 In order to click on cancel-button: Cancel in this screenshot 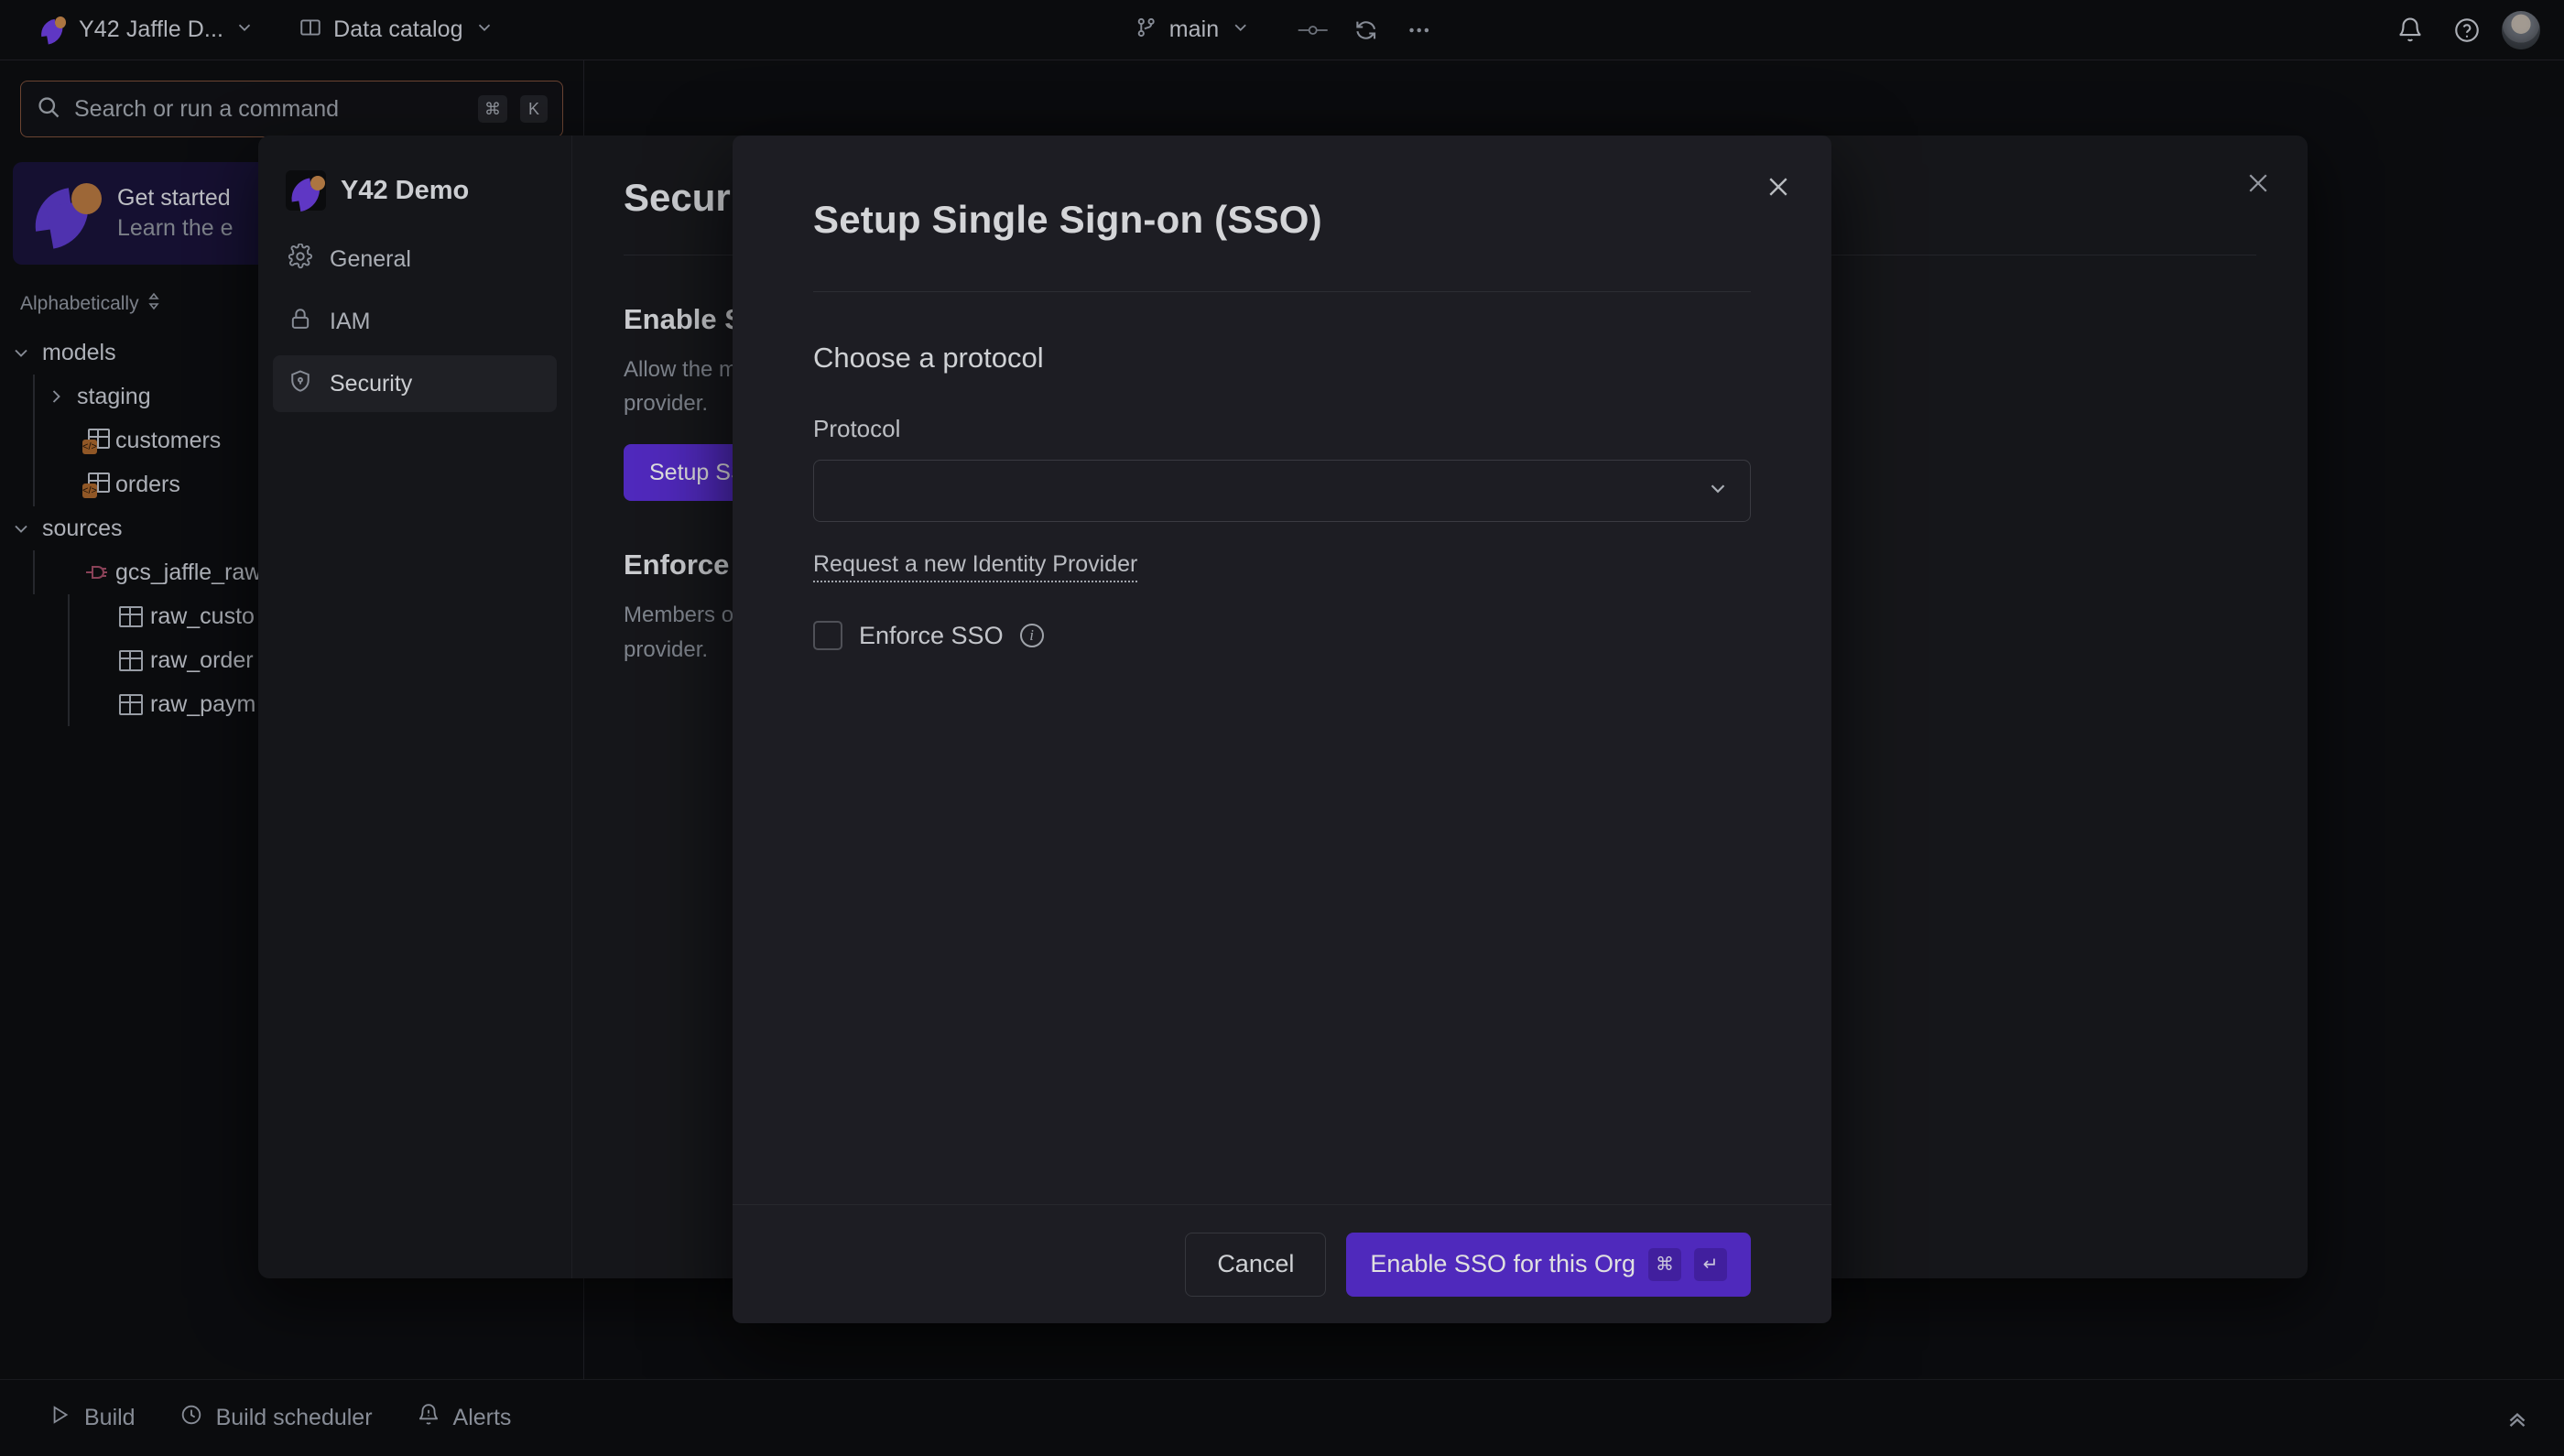, I will do `click(1256, 1264)`.